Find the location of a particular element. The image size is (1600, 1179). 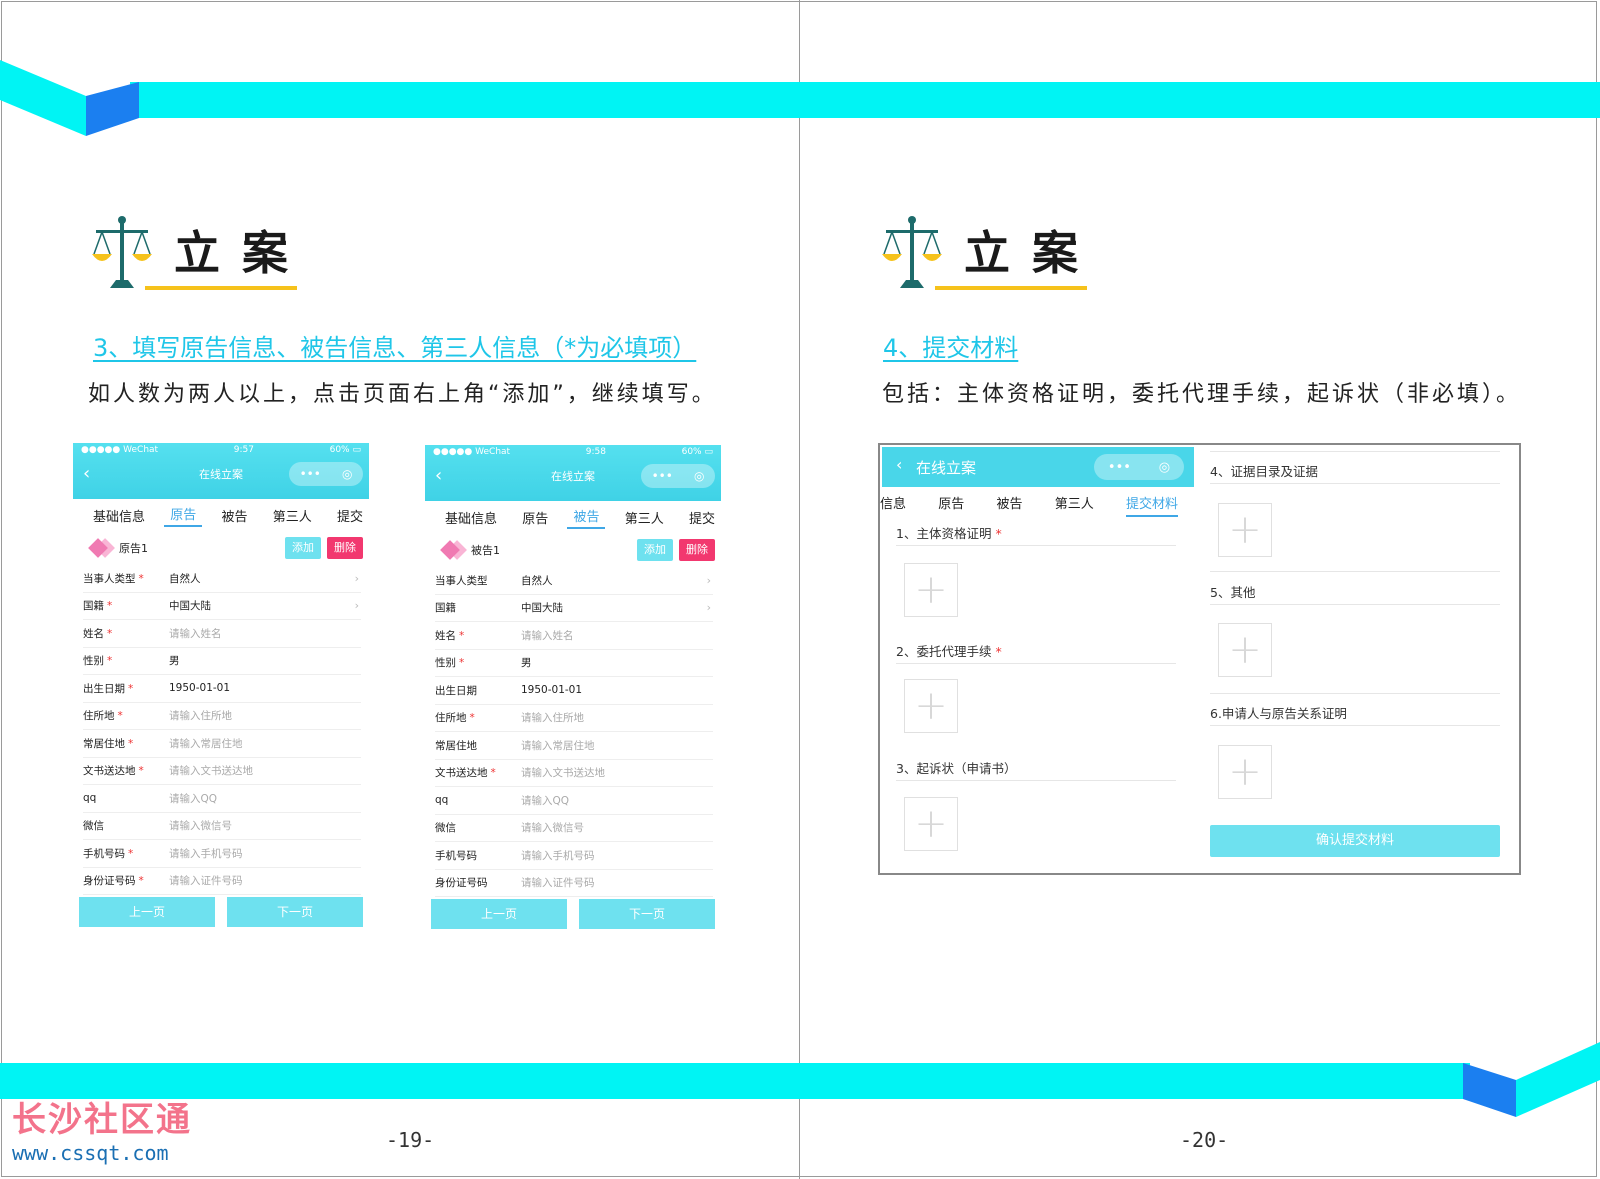

tab-submit-materials: 提交材料 is located at coordinates (1151, 505).